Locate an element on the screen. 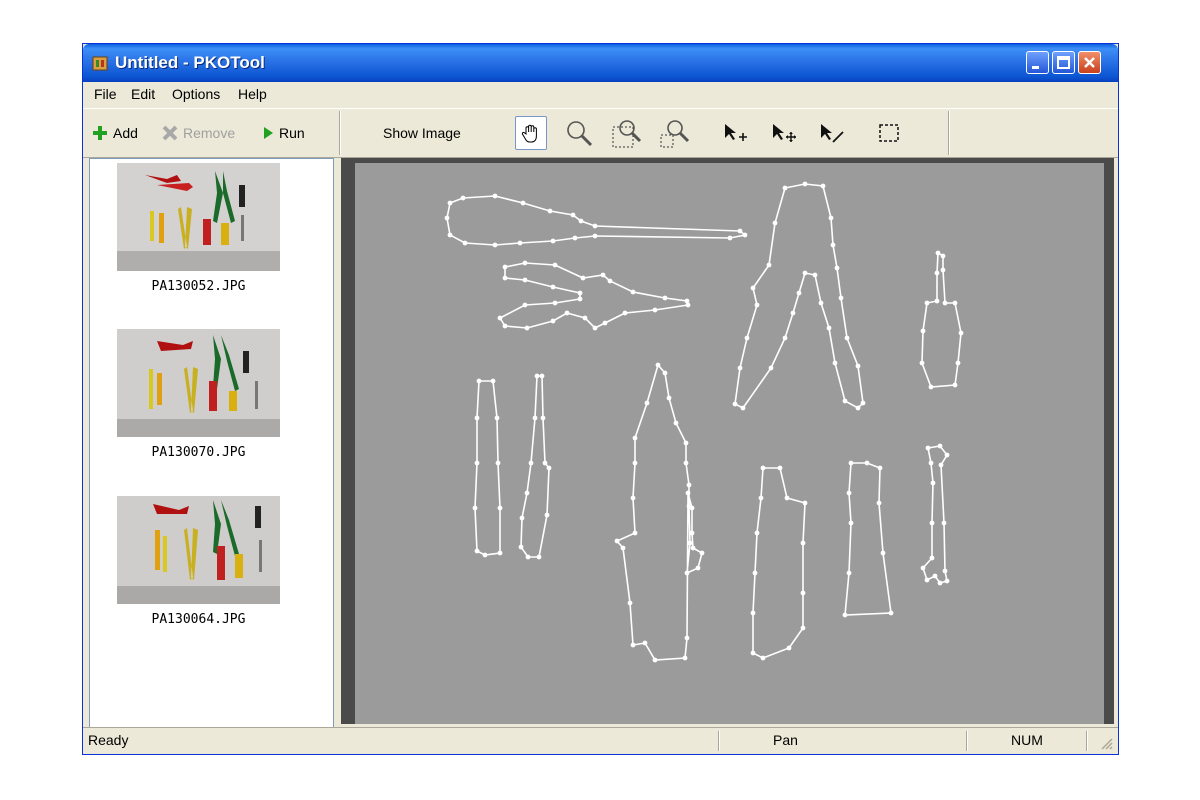  run-button: Run is located at coordinates (283, 133).